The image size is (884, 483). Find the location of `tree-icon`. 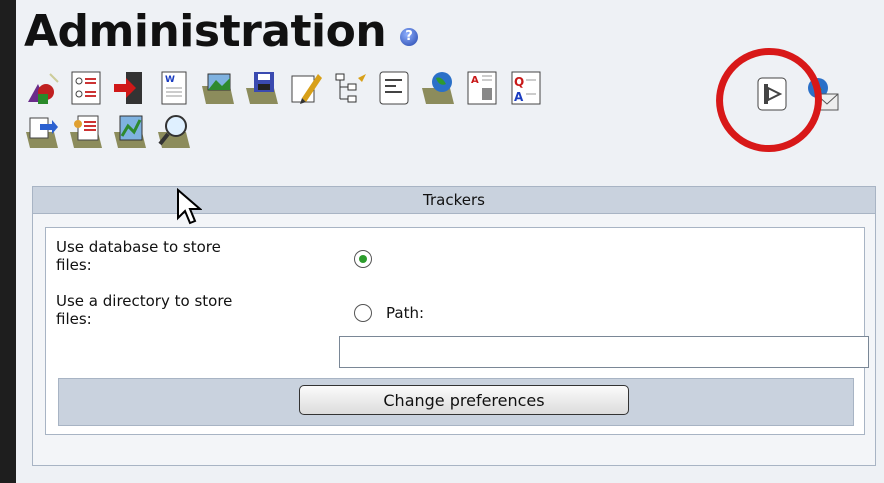

tree-icon is located at coordinates (350, 88).